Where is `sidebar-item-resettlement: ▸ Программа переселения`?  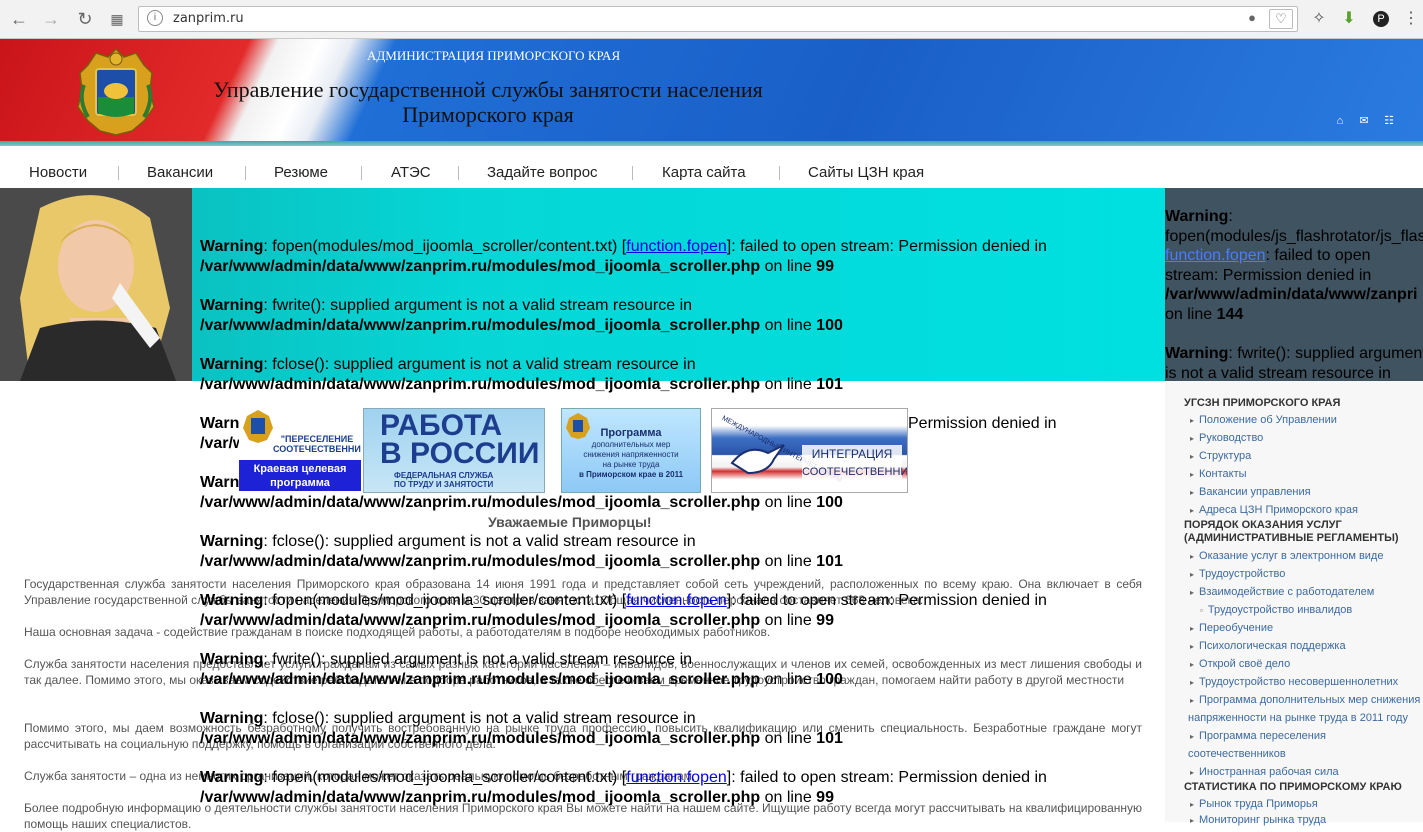
sidebar-item-resettlement: ▸ Программа переселения is located at coordinates (1258, 736).